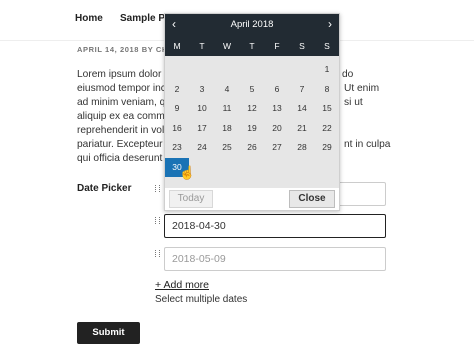 This screenshot has height=355, width=474. Describe the element at coordinates (182, 285) in the screenshot. I see `add-more-link: + Add more` at that location.